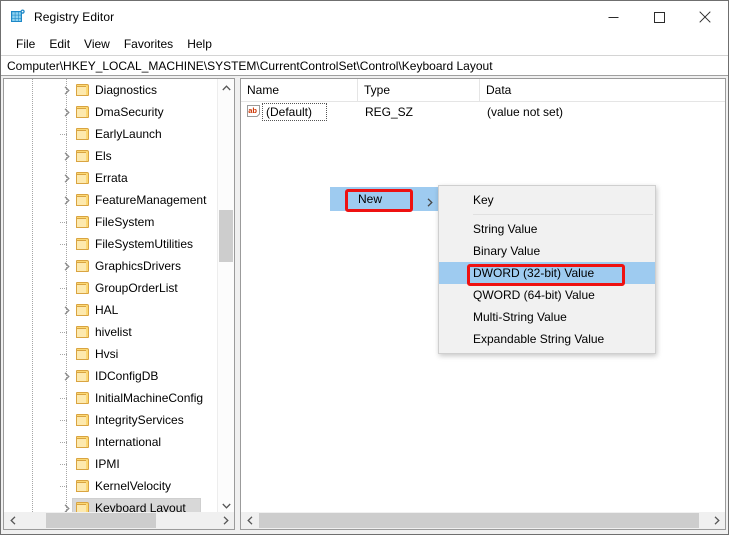 The image size is (729, 535). Describe the element at coordinates (128, 134) in the screenshot. I see `tree-item-label: EarlyLaunch` at that location.